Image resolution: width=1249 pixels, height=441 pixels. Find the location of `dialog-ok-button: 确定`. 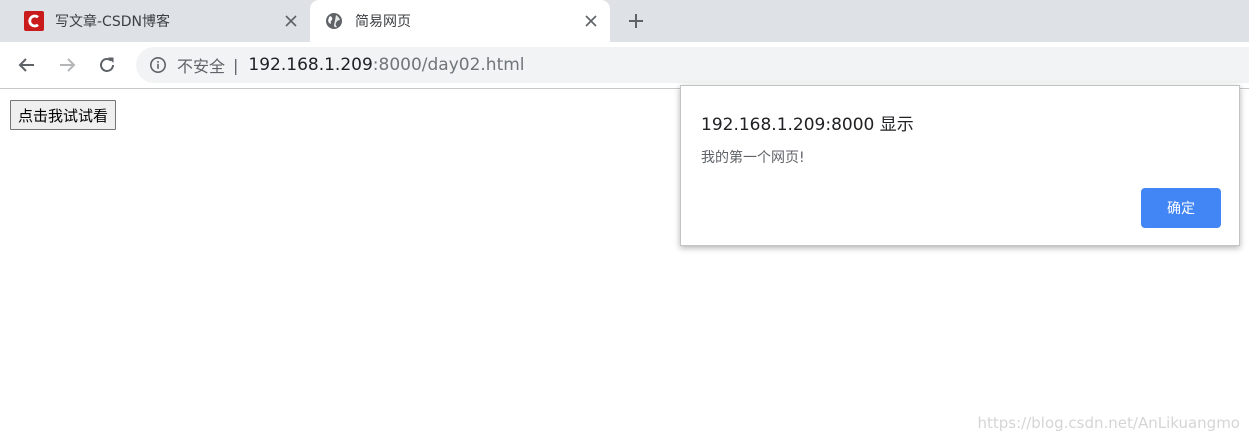

dialog-ok-button: 确定 is located at coordinates (1181, 208).